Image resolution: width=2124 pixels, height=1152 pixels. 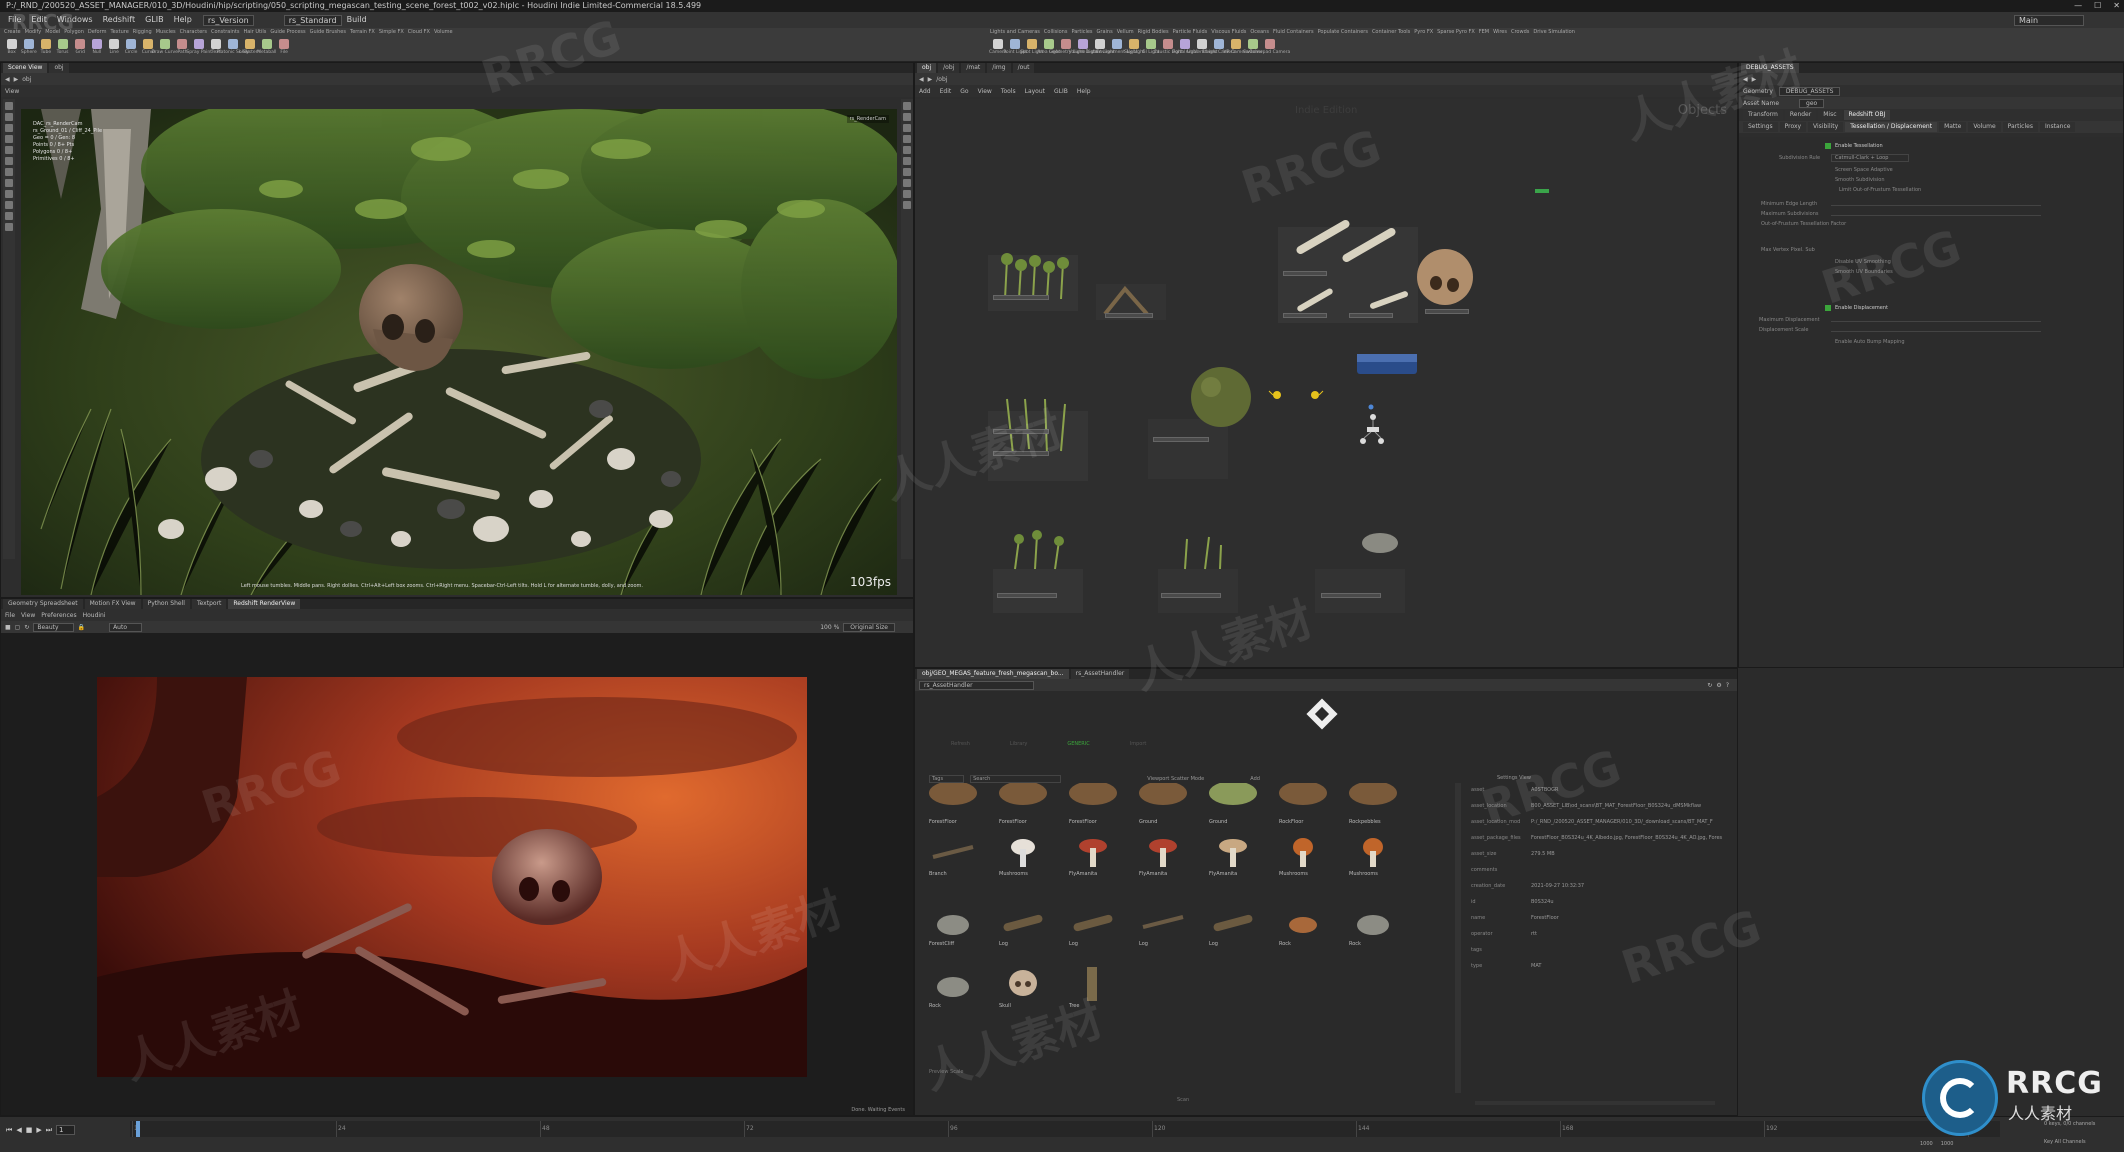 I want to click on render-pane-tab: Redshift RenderView, so click(x=264, y=604).